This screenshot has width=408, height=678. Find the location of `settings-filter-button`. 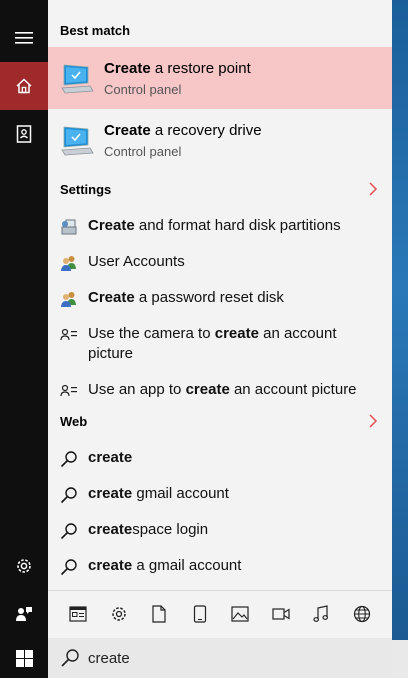

settings-filter-button is located at coordinates (119, 614).